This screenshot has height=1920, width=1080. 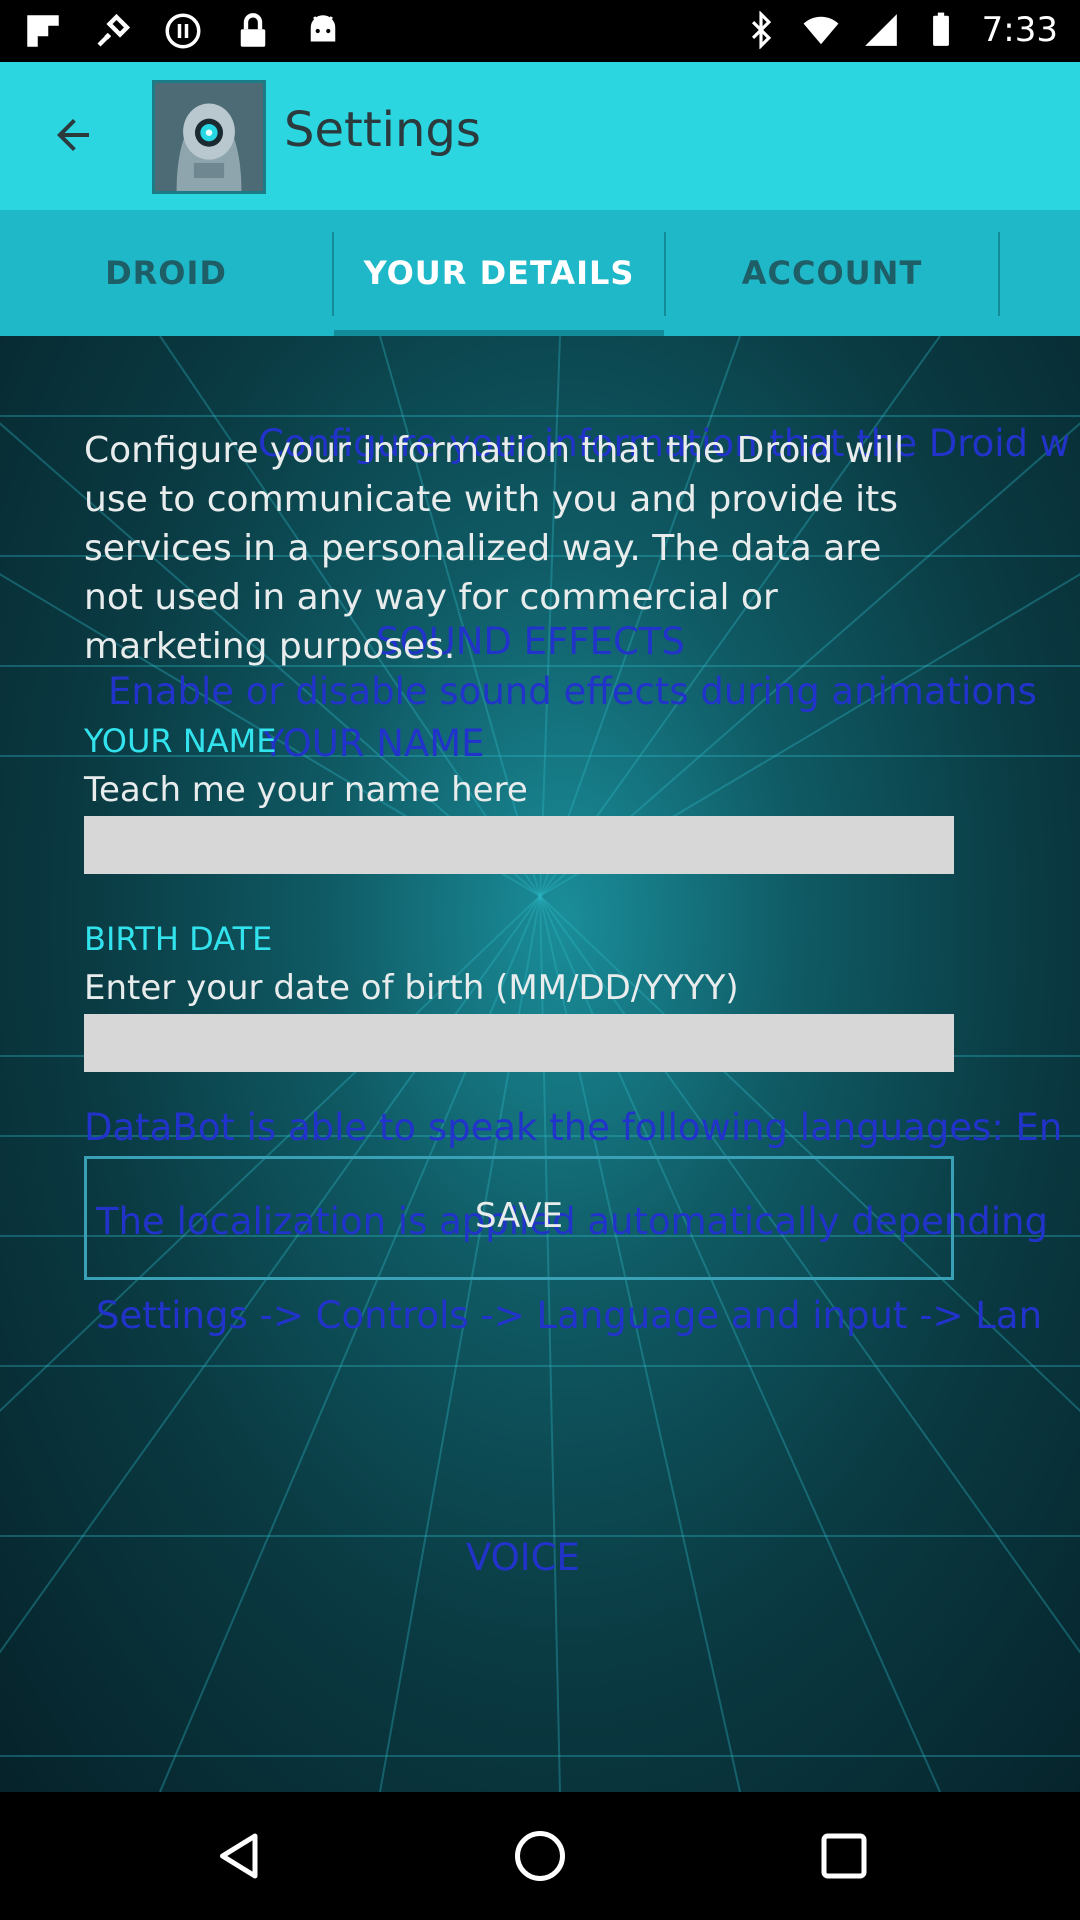 I want to click on birth-date-hint: Enter your date of birth (MM/DD/YYYY), so click(x=411, y=988).